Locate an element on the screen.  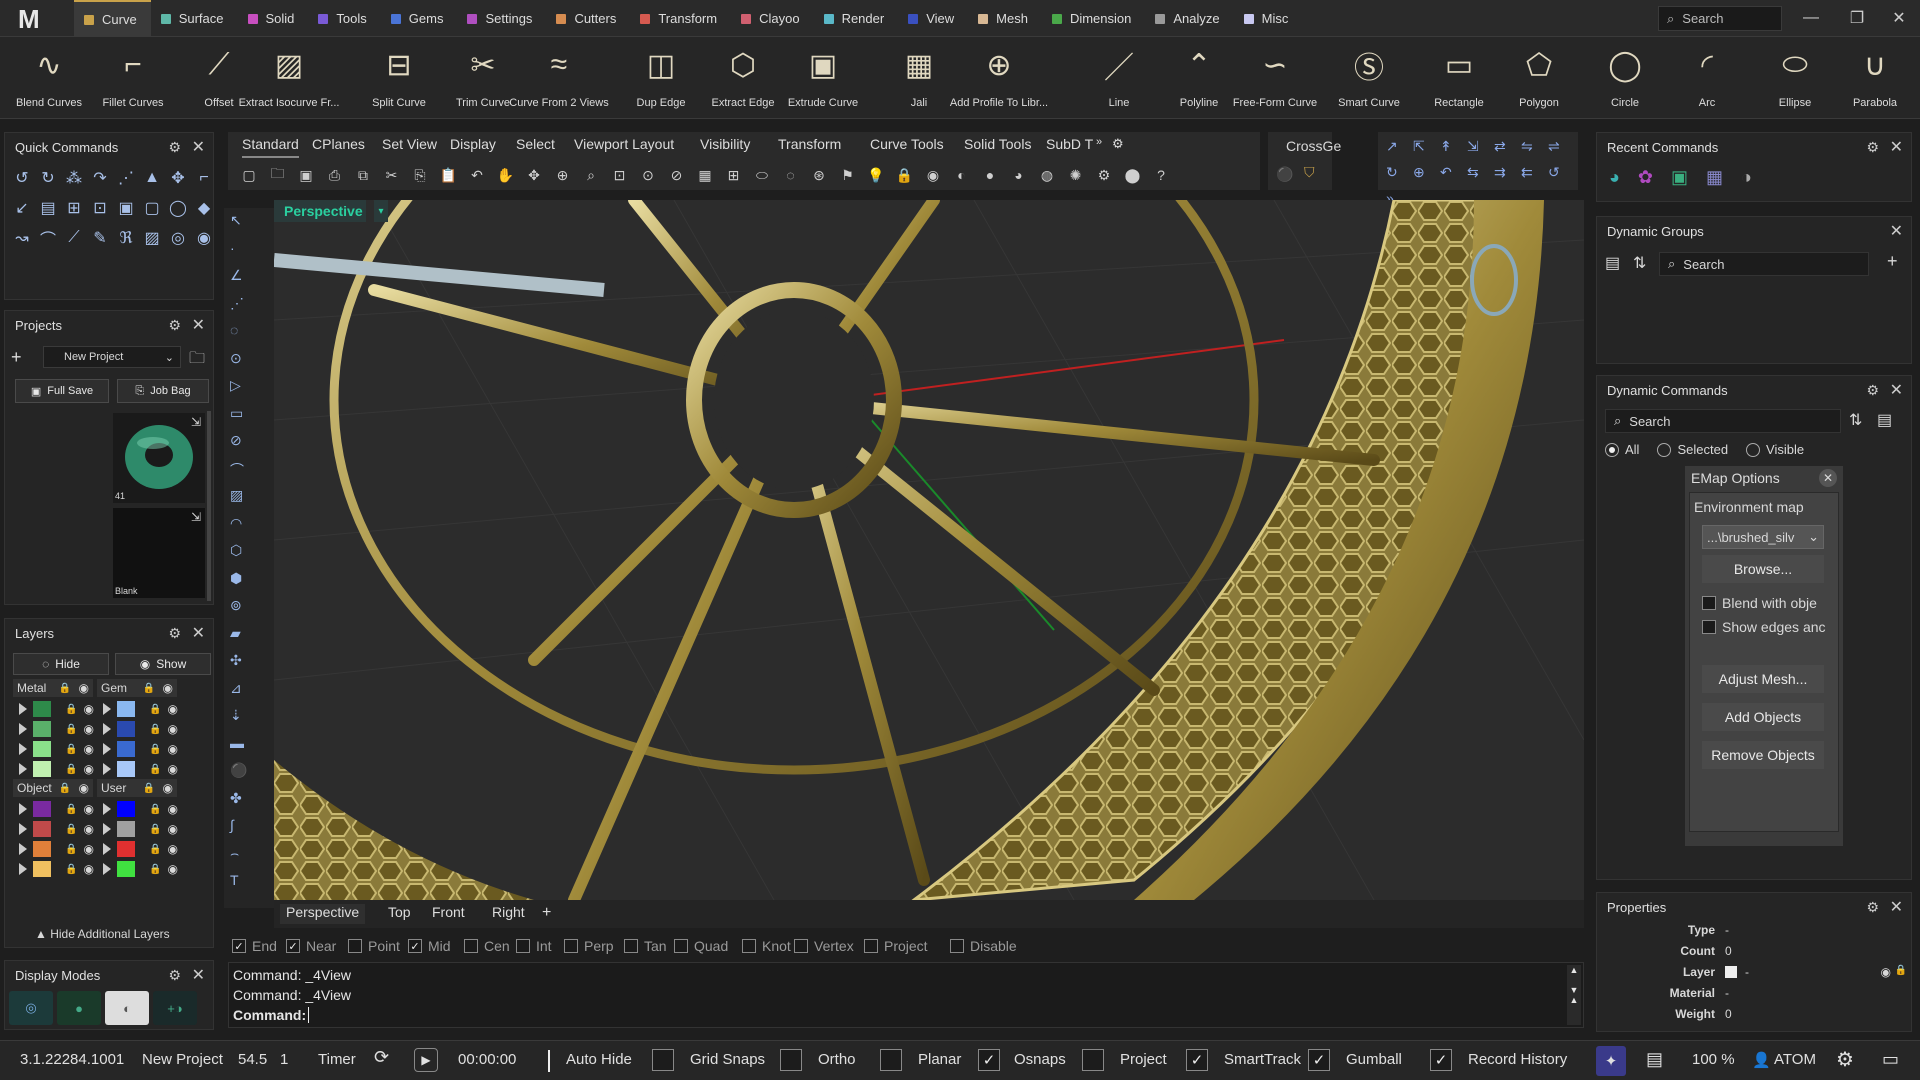
curve-tool-icon: ▭ is located at coordinates (236, 413).